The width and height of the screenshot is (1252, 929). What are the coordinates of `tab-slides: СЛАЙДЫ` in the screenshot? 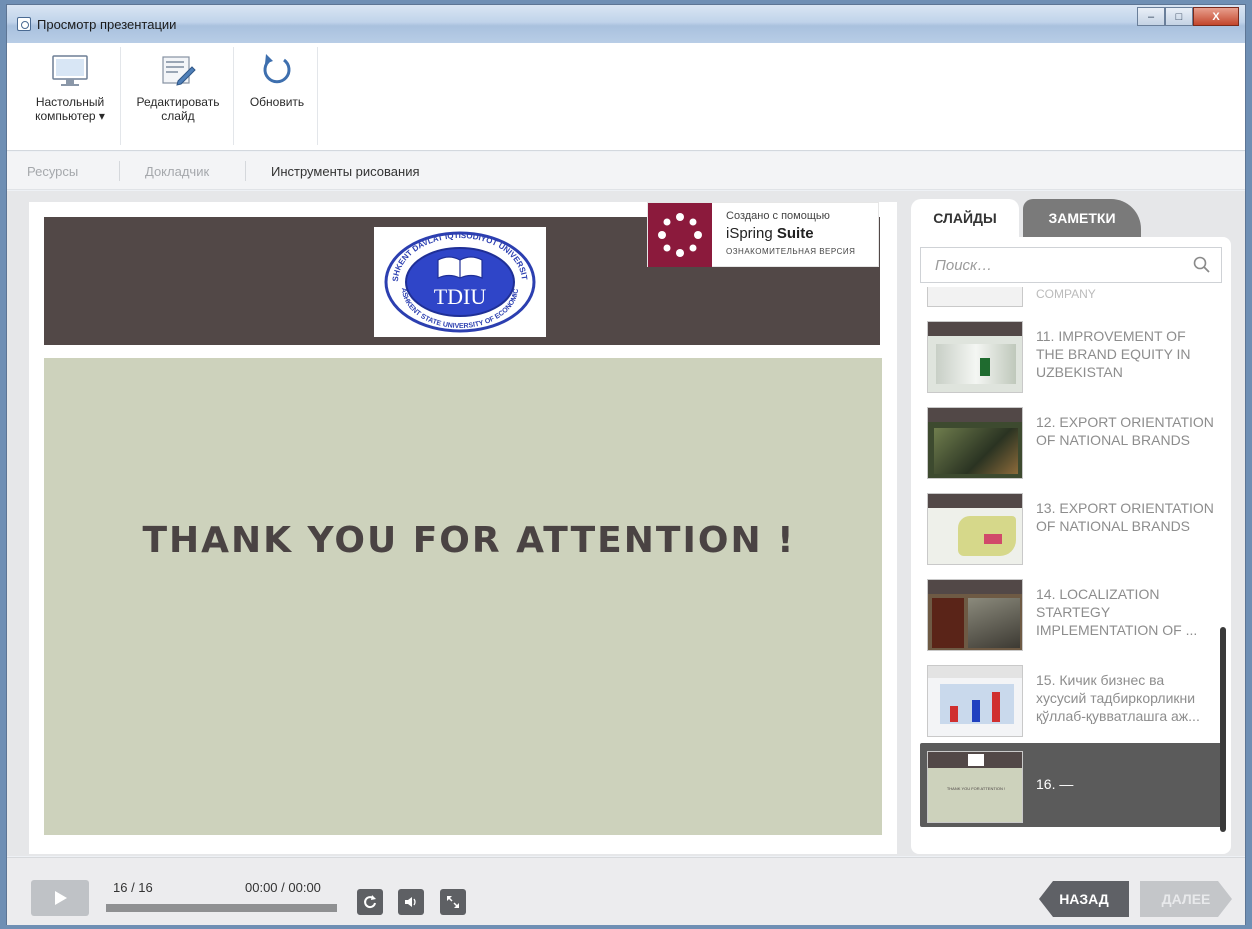 It's located at (965, 218).